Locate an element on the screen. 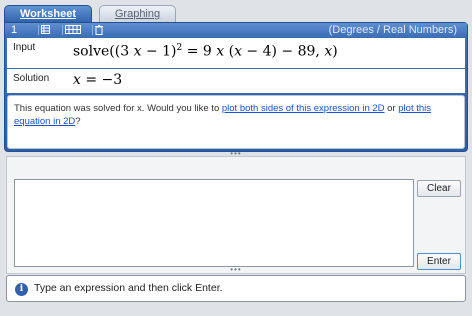  tab-graphing: Graphing is located at coordinates (137, 14).